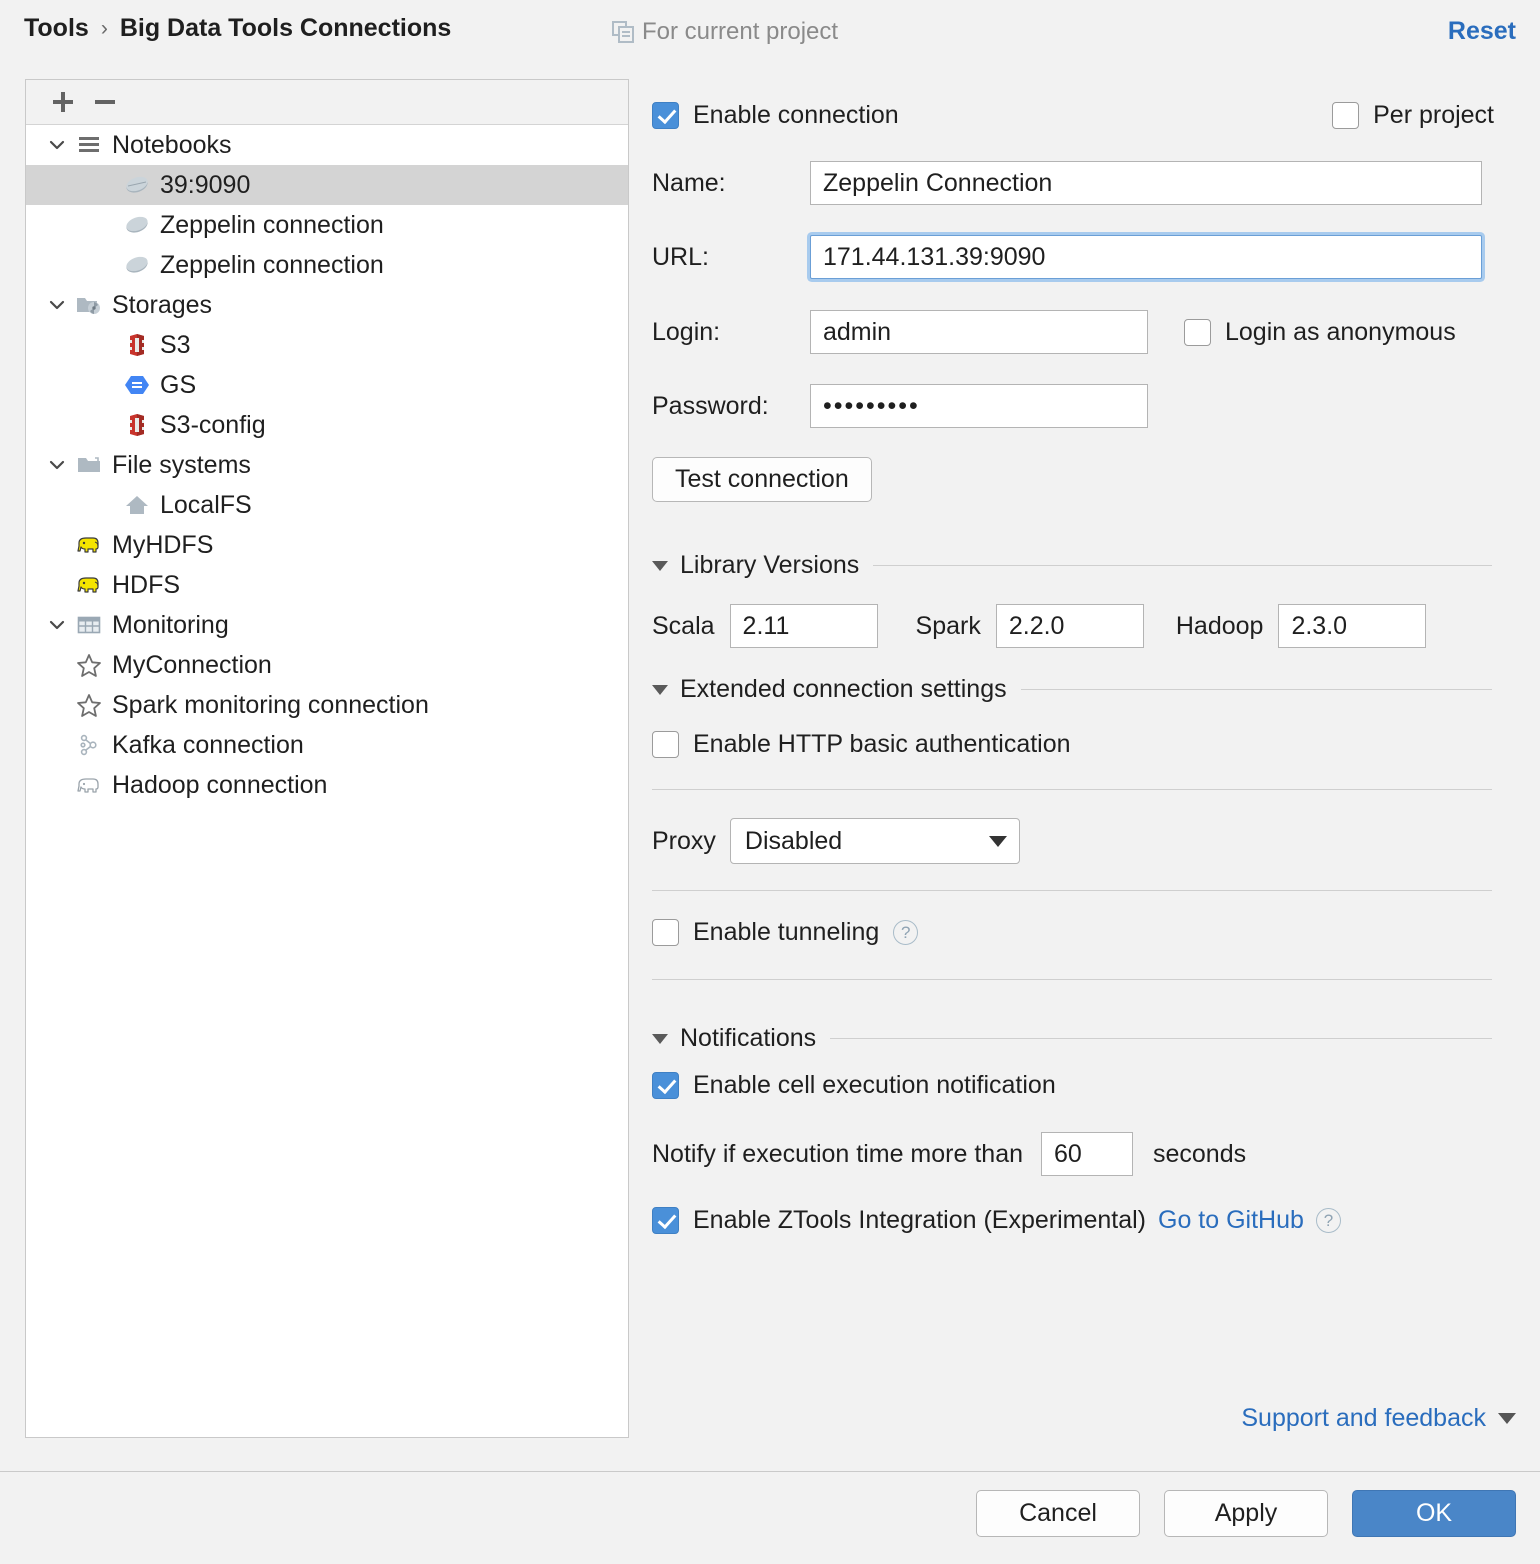 This screenshot has height=1564, width=1540. What do you see at coordinates (1146, 183) in the screenshot?
I see `name-input: Zeppelin Connection` at bounding box center [1146, 183].